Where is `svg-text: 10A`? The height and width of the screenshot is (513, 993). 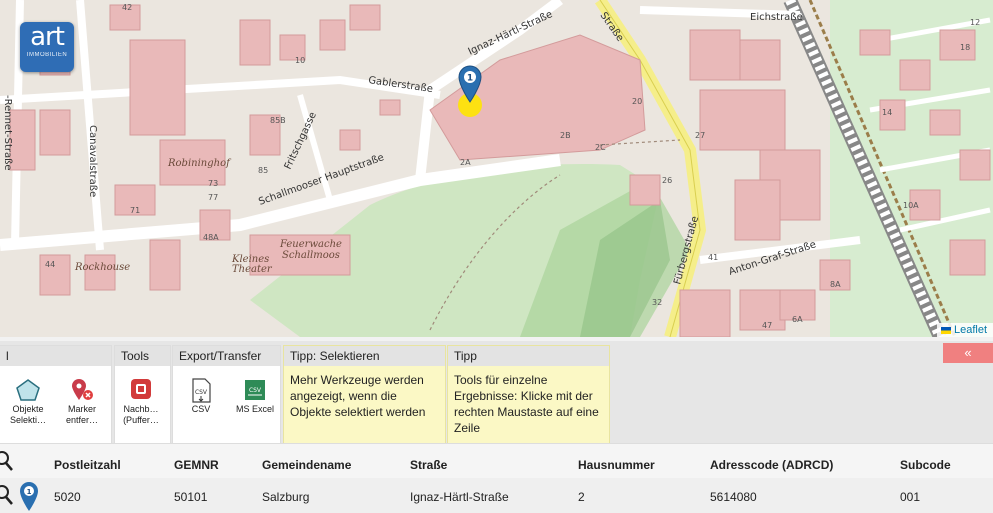 svg-text: 10A is located at coordinates (911, 205).